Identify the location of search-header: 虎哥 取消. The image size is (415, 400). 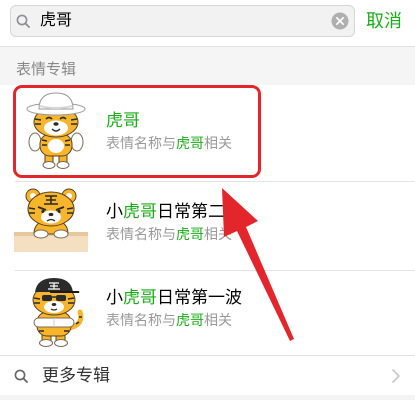
(207, 23).